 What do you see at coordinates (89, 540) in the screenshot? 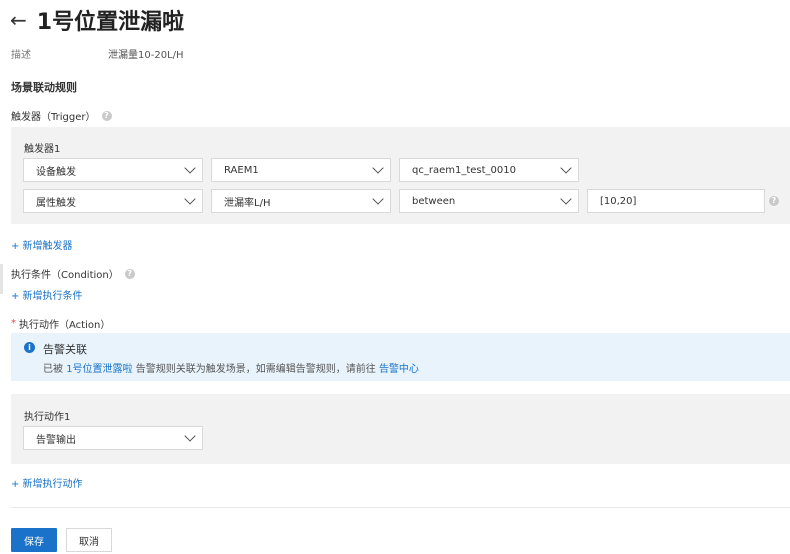
I see `cancel-button: 取消` at bounding box center [89, 540].